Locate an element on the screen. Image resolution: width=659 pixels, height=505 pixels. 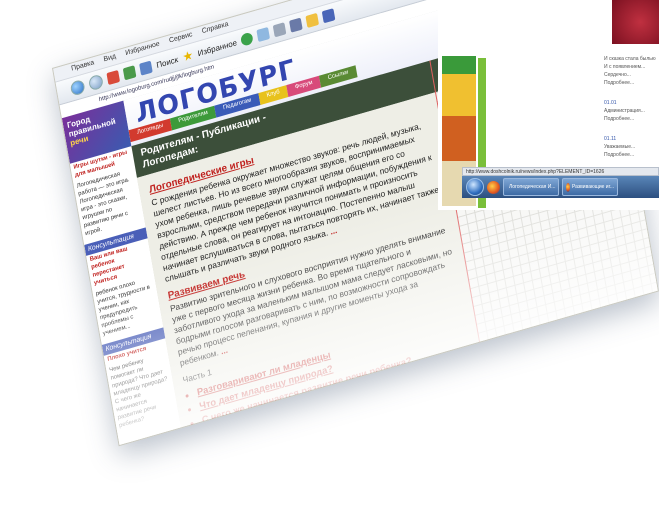
news-date: 01.11 is located at coordinates (610, 139).